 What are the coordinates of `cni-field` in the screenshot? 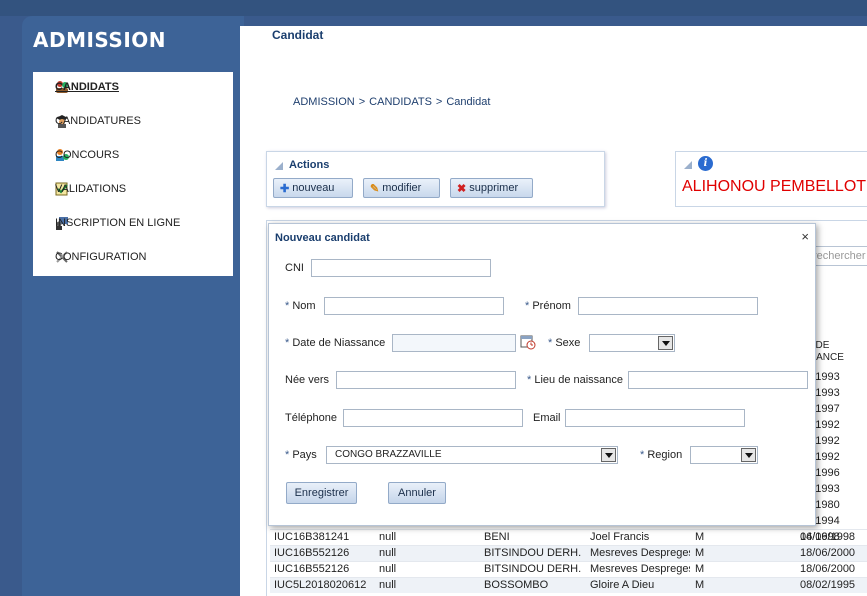 It's located at (401, 268).